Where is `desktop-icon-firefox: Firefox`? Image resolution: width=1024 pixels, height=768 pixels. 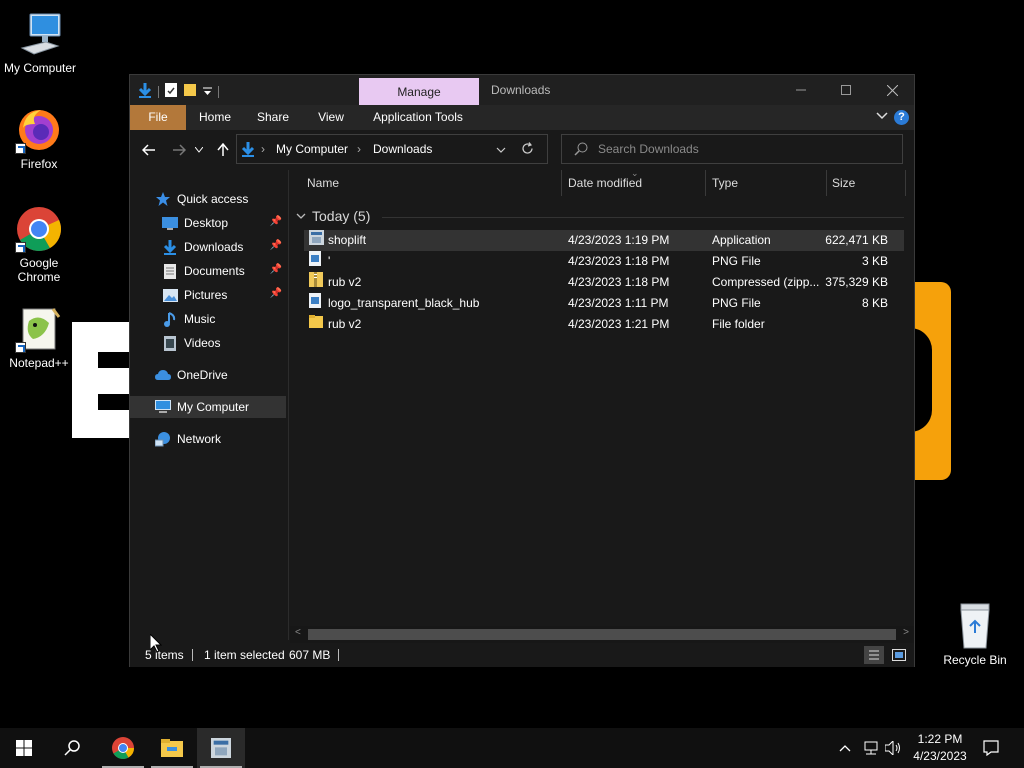 desktop-icon-firefox: Firefox is located at coordinates (39, 138).